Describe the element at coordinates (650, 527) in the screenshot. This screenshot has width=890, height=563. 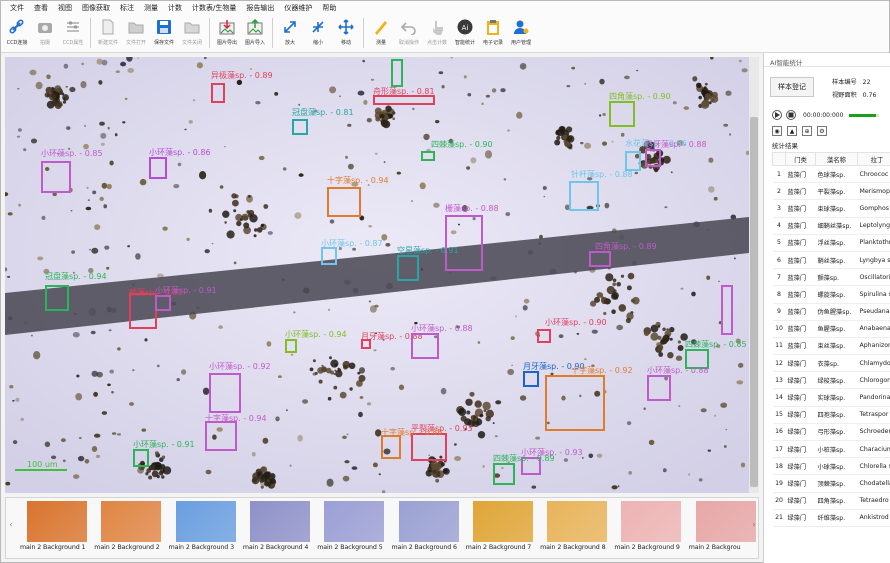
I see `thumbnail-item: main 2 Background 9` at that location.